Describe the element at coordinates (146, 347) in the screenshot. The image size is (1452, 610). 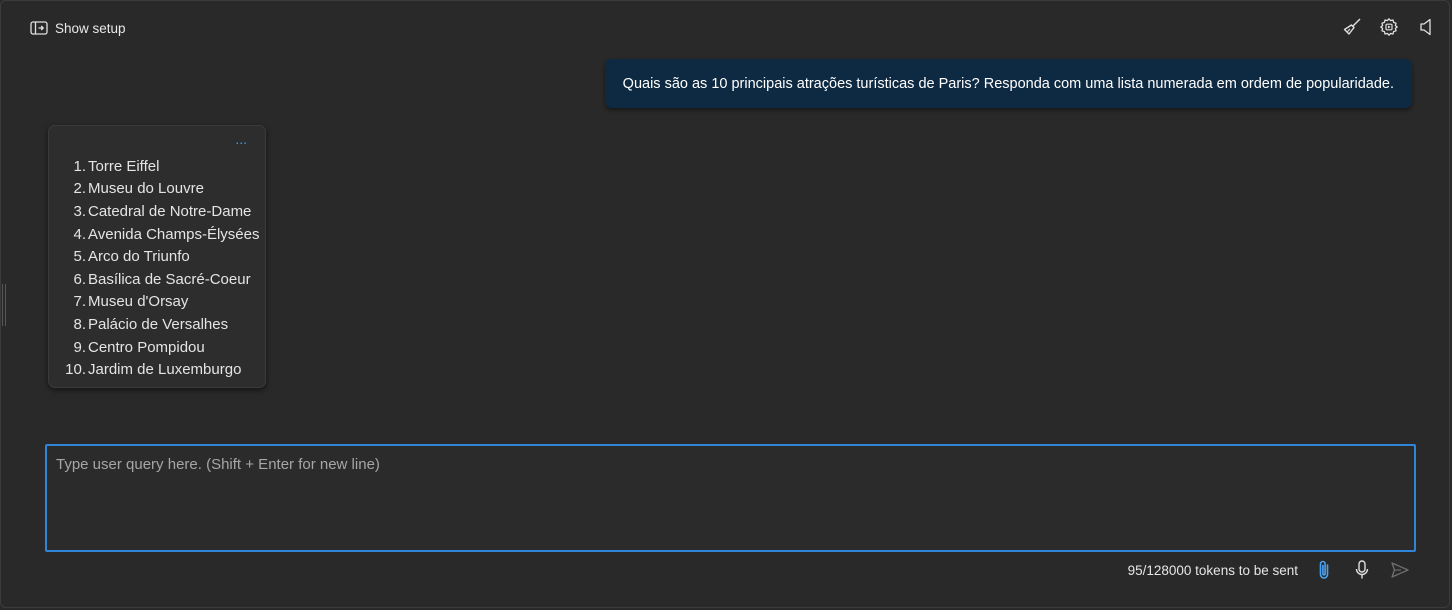
I see `list-item-text: Centro Pompidou` at that location.